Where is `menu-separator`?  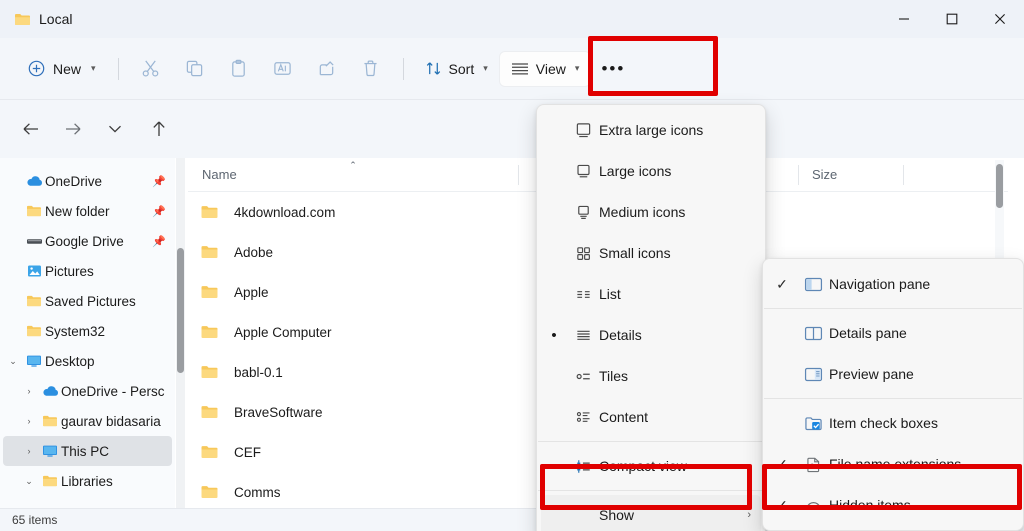
menu-separator is located at coordinates (651, 490).